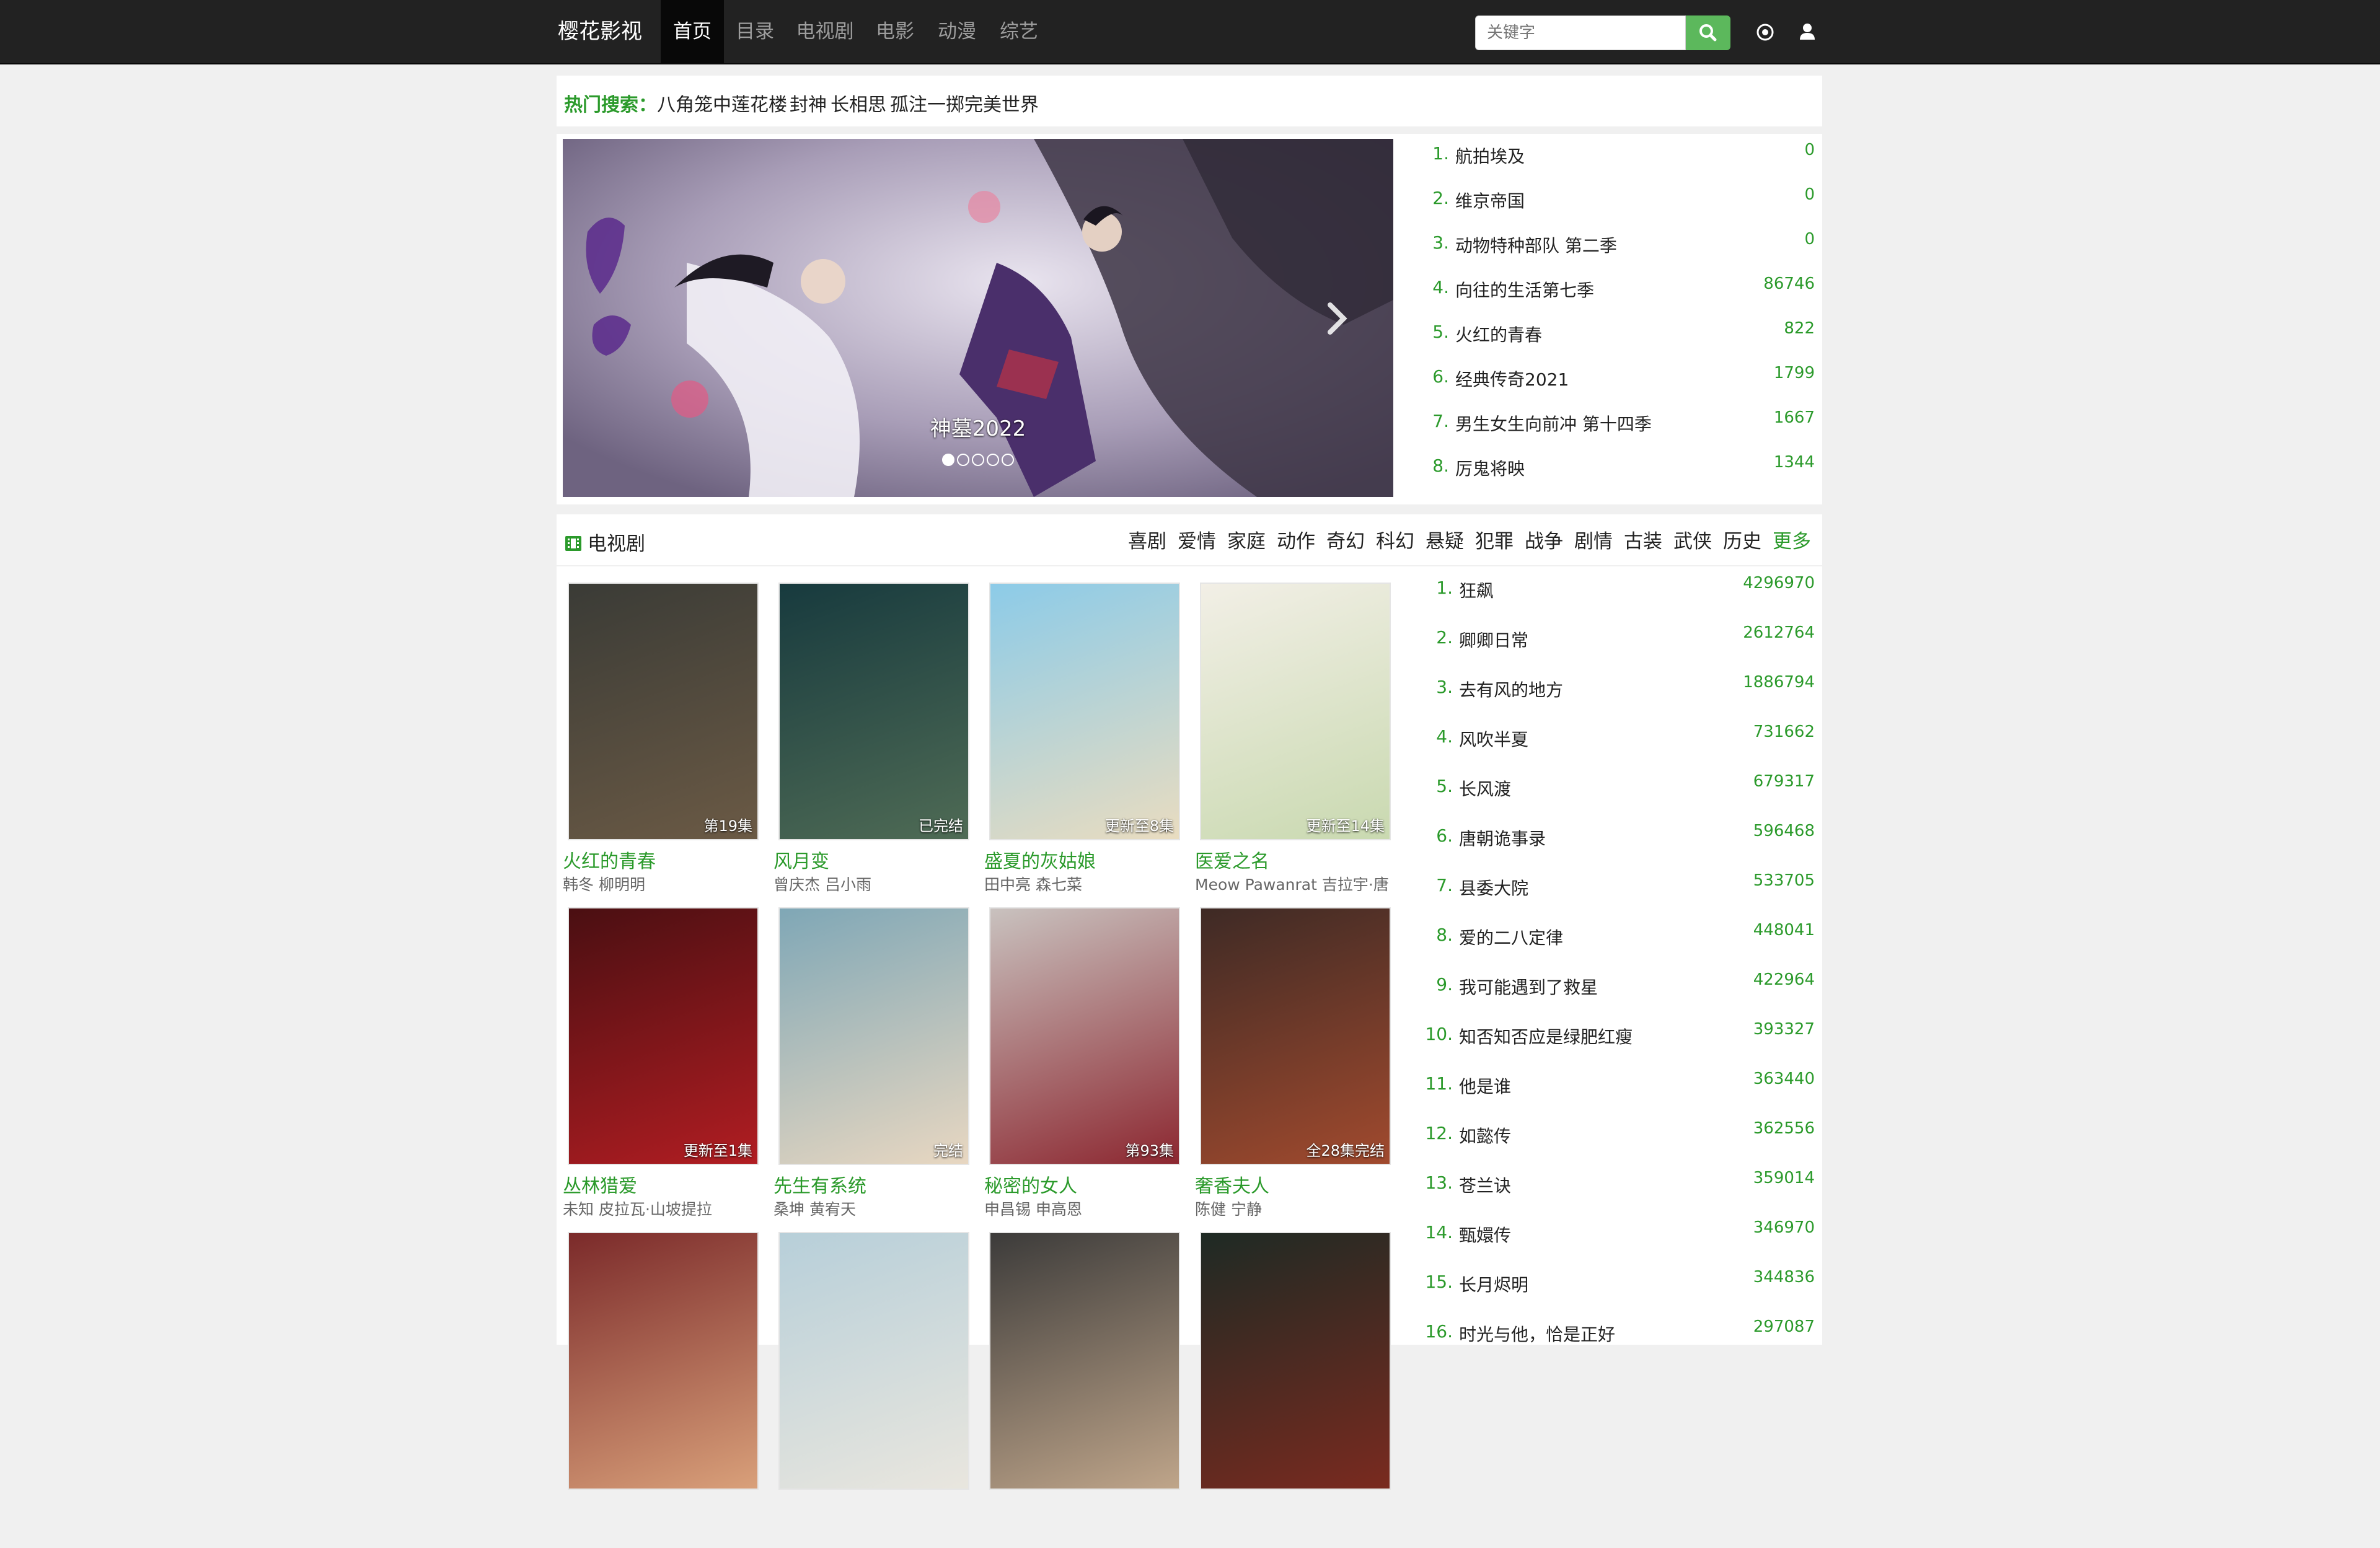 This screenshot has width=2380, height=1548. I want to click on ranking-title: 火红的青春, so click(1498, 334).